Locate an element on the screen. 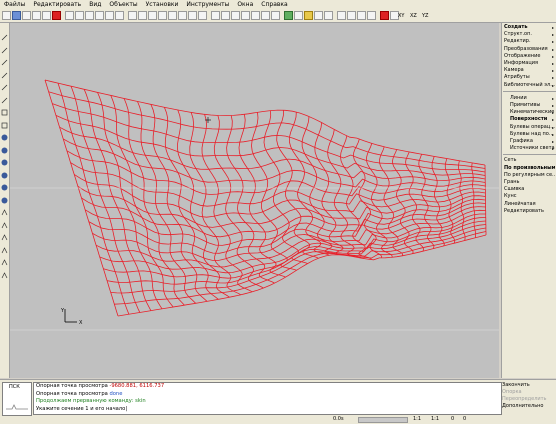 Image resolution: width=556 pixels, height=424 pixels. panel-subcategory-6: Графика ▸ is located at coordinates (532, 141).